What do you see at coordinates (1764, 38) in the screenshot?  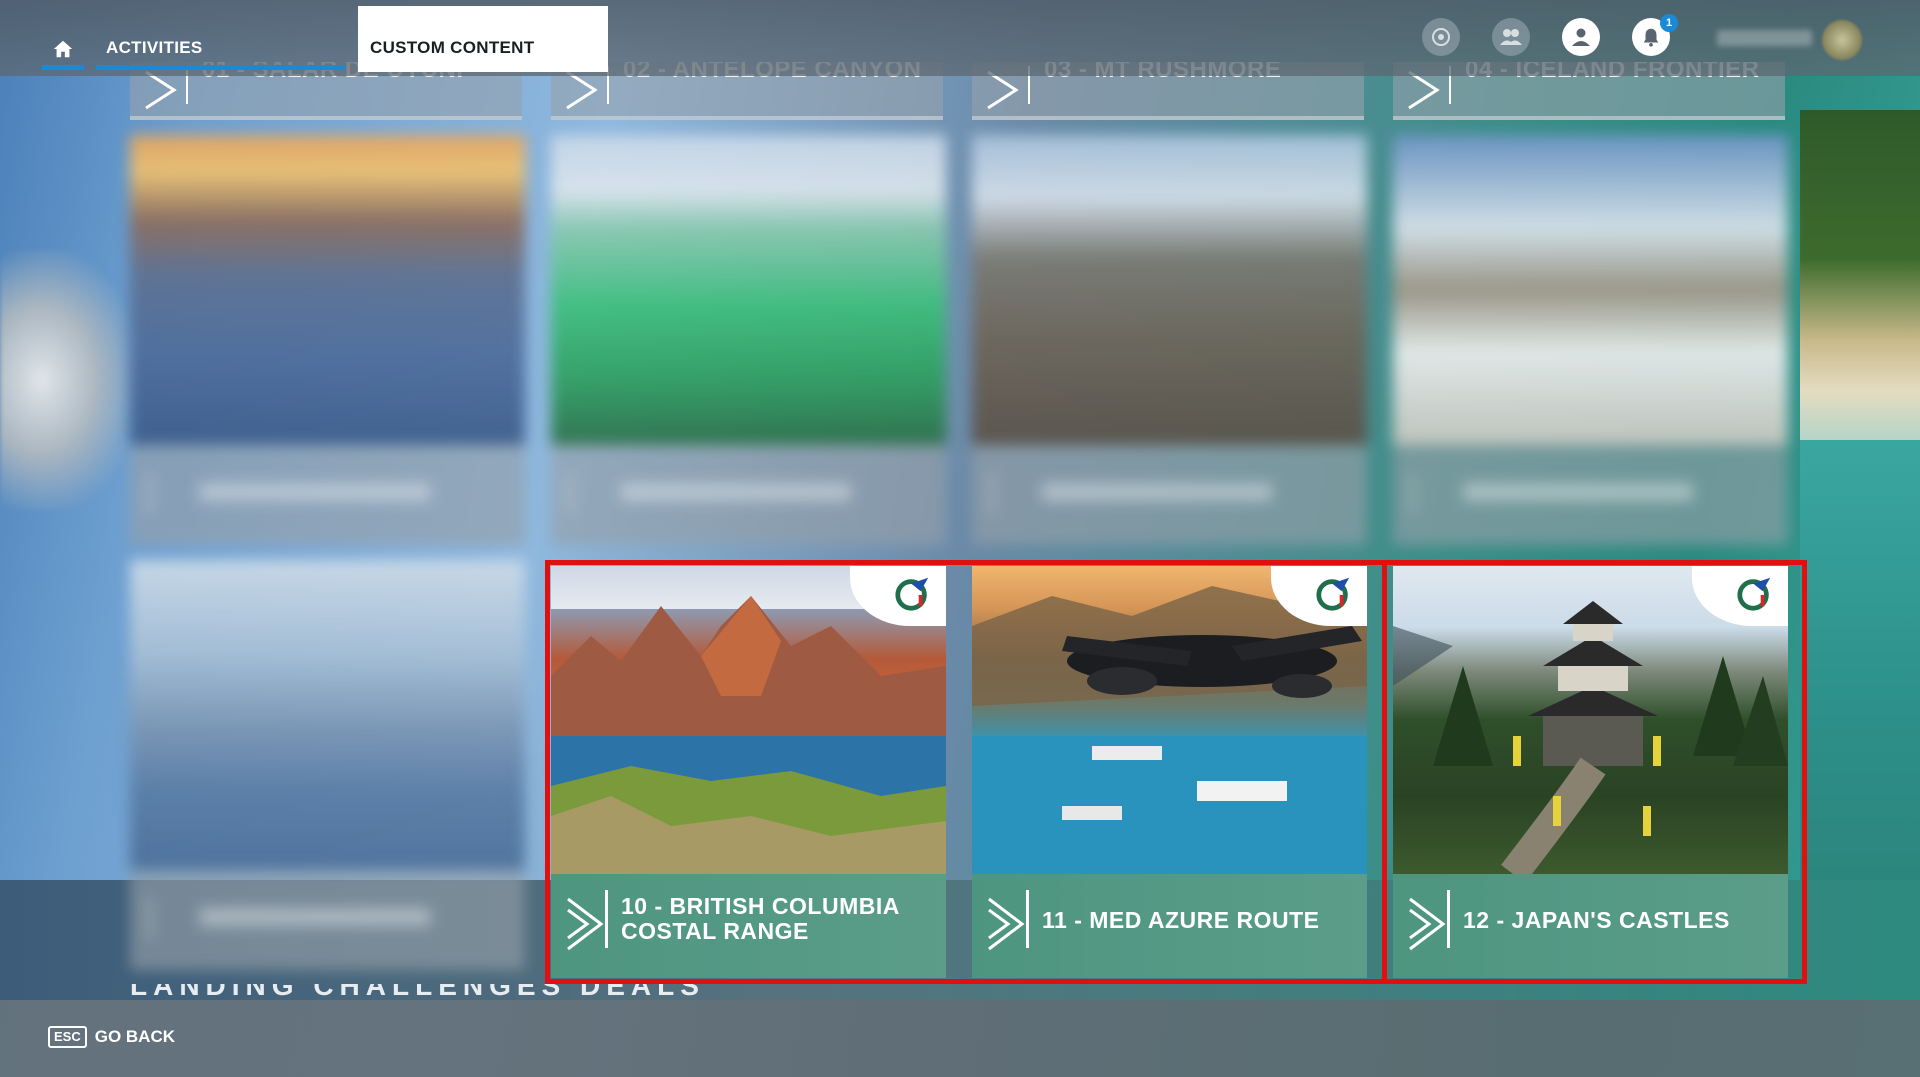 I see `profile-name-blurred` at bounding box center [1764, 38].